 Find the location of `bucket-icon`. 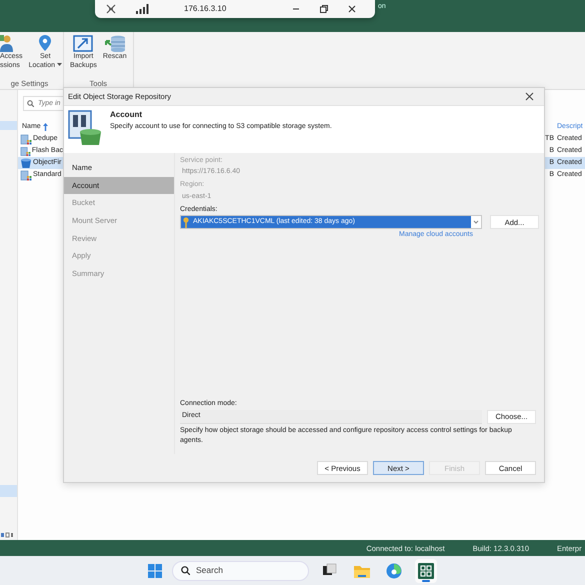

bucket-icon is located at coordinates (26, 163).